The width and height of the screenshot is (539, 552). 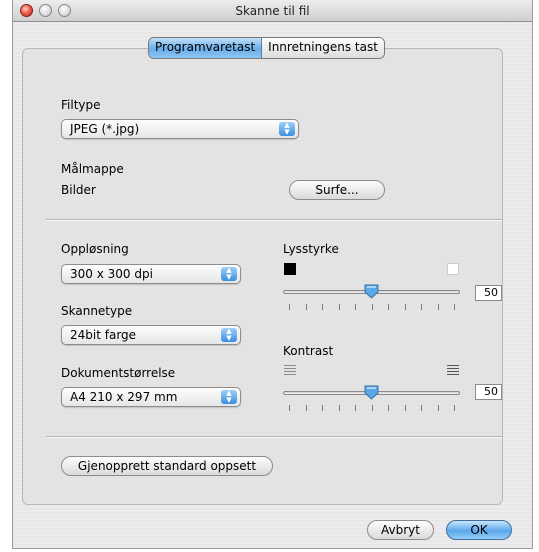 What do you see at coordinates (105, 129) in the screenshot?
I see `filetype-value: JPEG (*.jpg)` at bounding box center [105, 129].